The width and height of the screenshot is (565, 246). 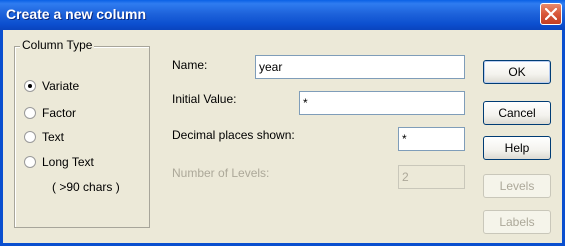 What do you see at coordinates (68, 162) in the screenshot?
I see `radio-long-text-label: Long Text` at bounding box center [68, 162].